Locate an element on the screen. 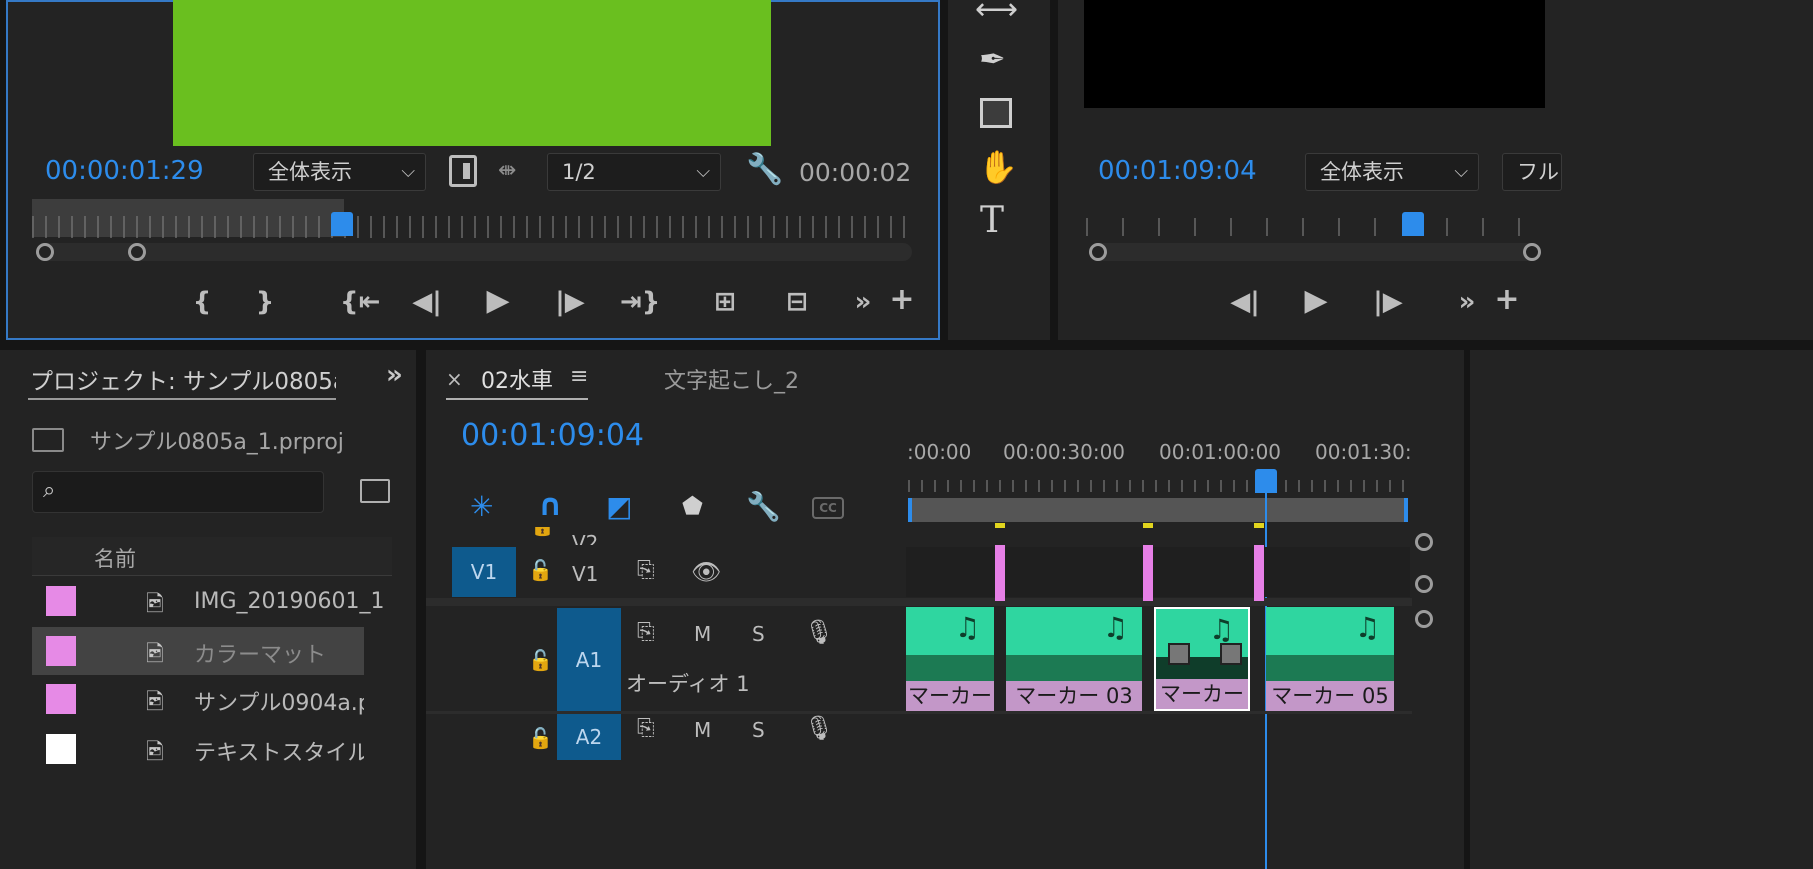 The height and width of the screenshot is (869, 1813). rectangle-tool-icon is located at coordinates (996, 113).